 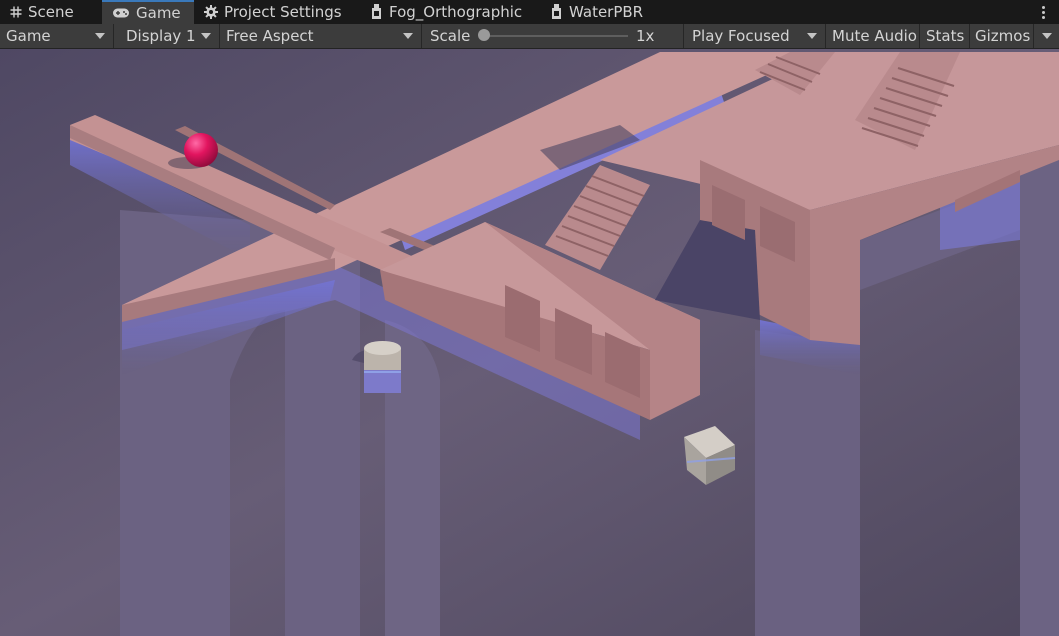 What do you see at coordinates (161, 36) in the screenshot?
I see `dropdown-value: Display 1` at bounding box center [161, 36].